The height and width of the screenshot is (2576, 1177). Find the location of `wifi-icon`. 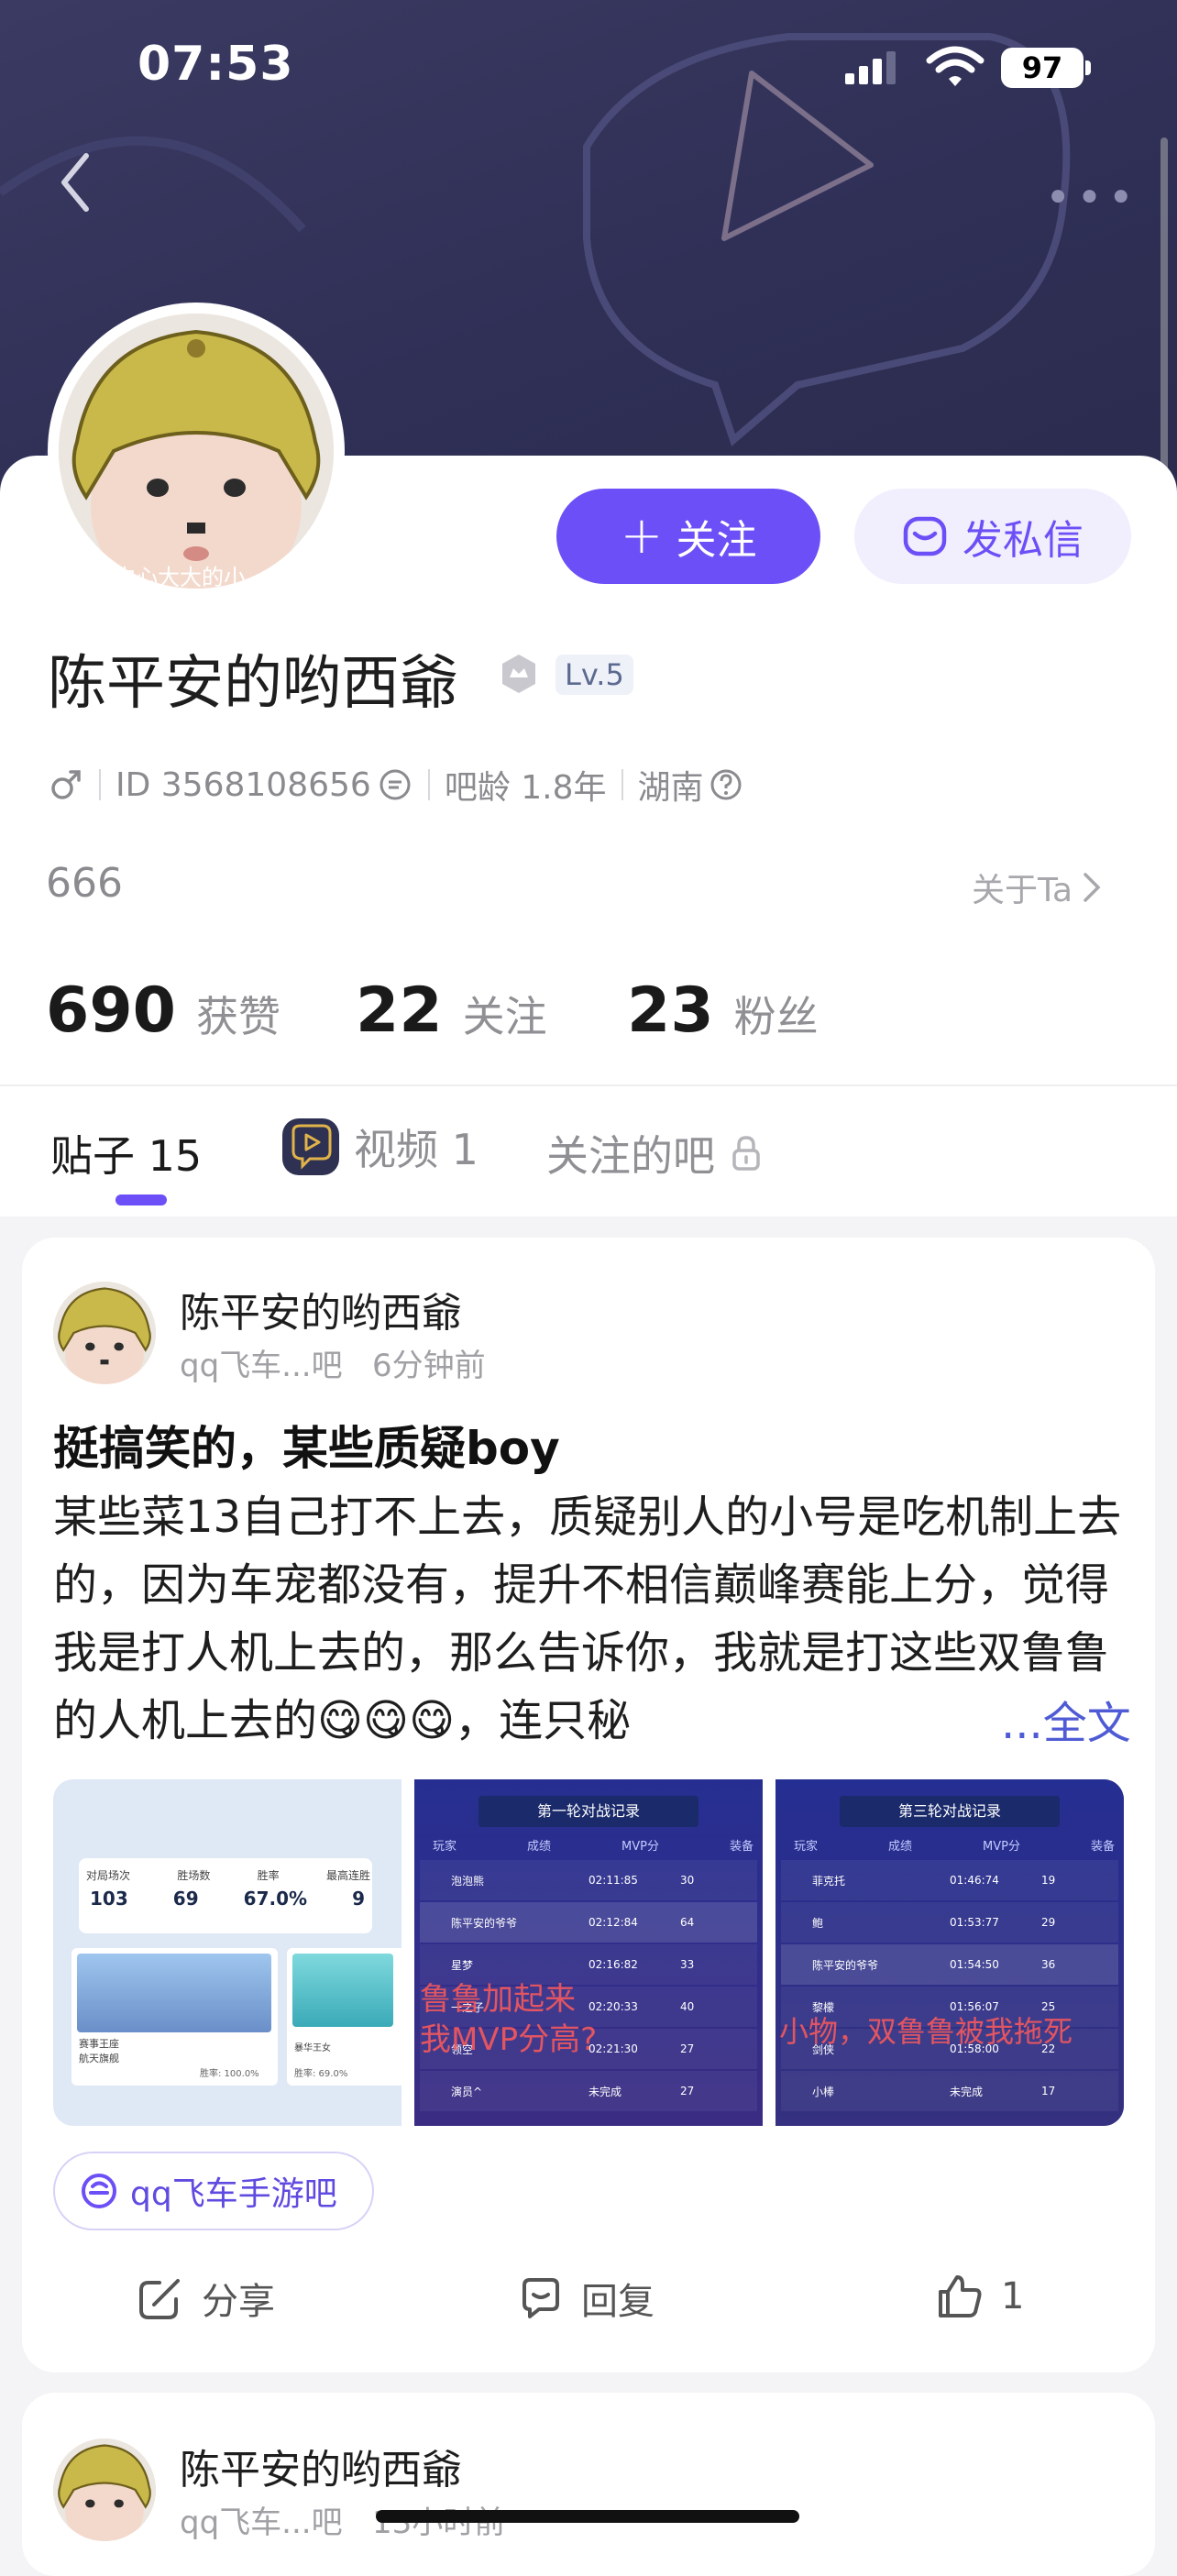

wifi-icon is located at coordinates (955, 66).